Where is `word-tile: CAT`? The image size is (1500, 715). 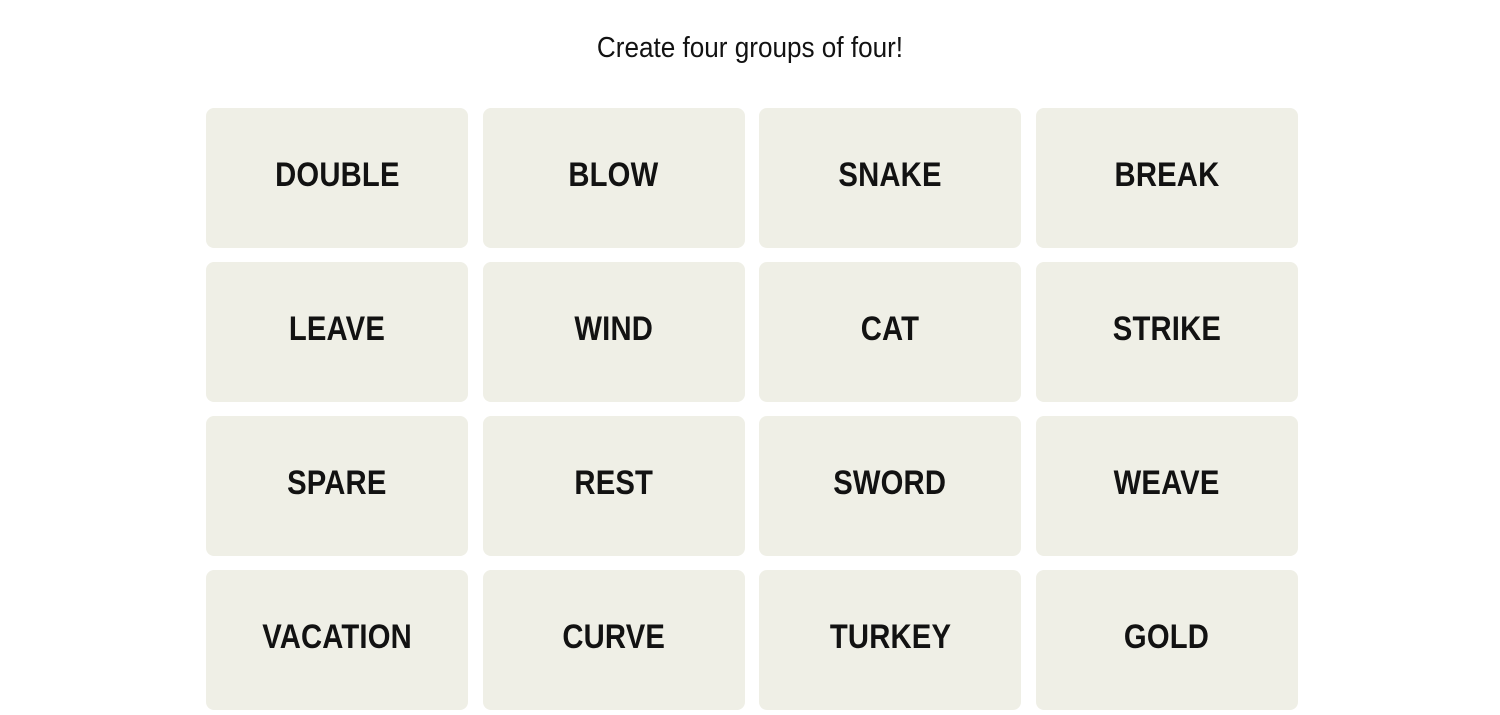
word-tile: CAT is located at coordinates (890, 332).